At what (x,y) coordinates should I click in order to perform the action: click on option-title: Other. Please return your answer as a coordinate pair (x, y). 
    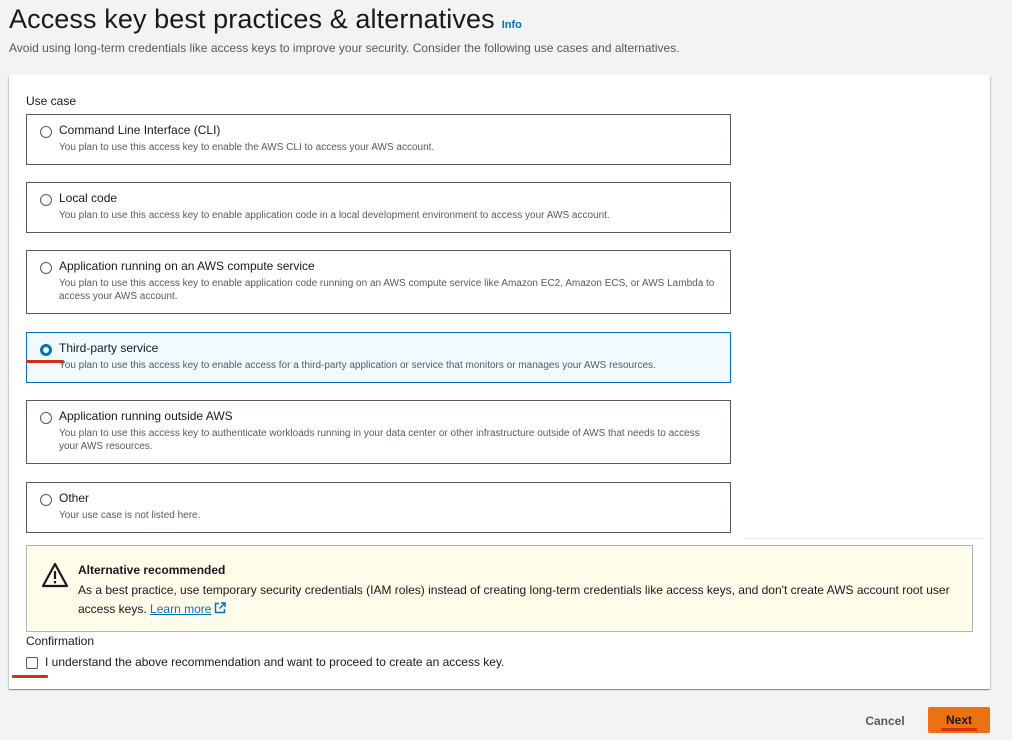
    Looking at the image, I should click on (74, 498).